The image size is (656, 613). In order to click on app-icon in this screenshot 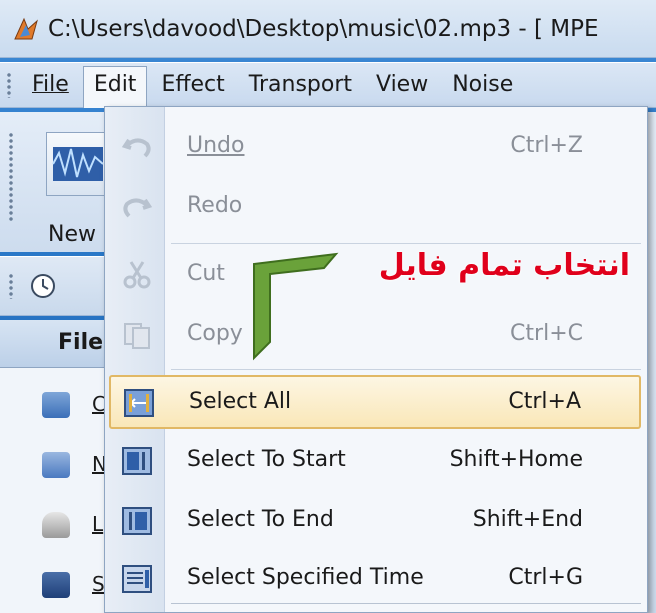, I will do `click(26, 29)`.